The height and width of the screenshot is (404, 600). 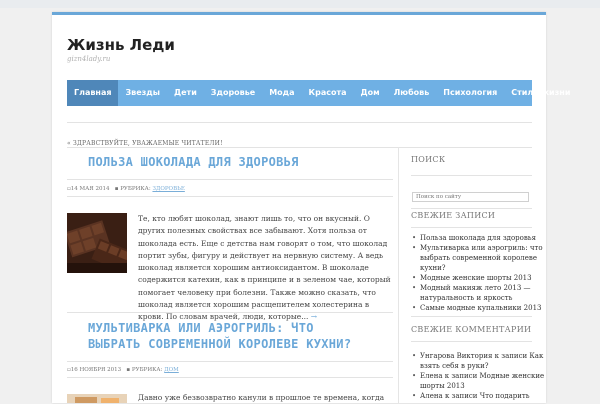 I want to click on sidebar-heading-recent-comments: СВЕЖИЕ КОММЕНТАРИИ, so click(x=471, y=329).